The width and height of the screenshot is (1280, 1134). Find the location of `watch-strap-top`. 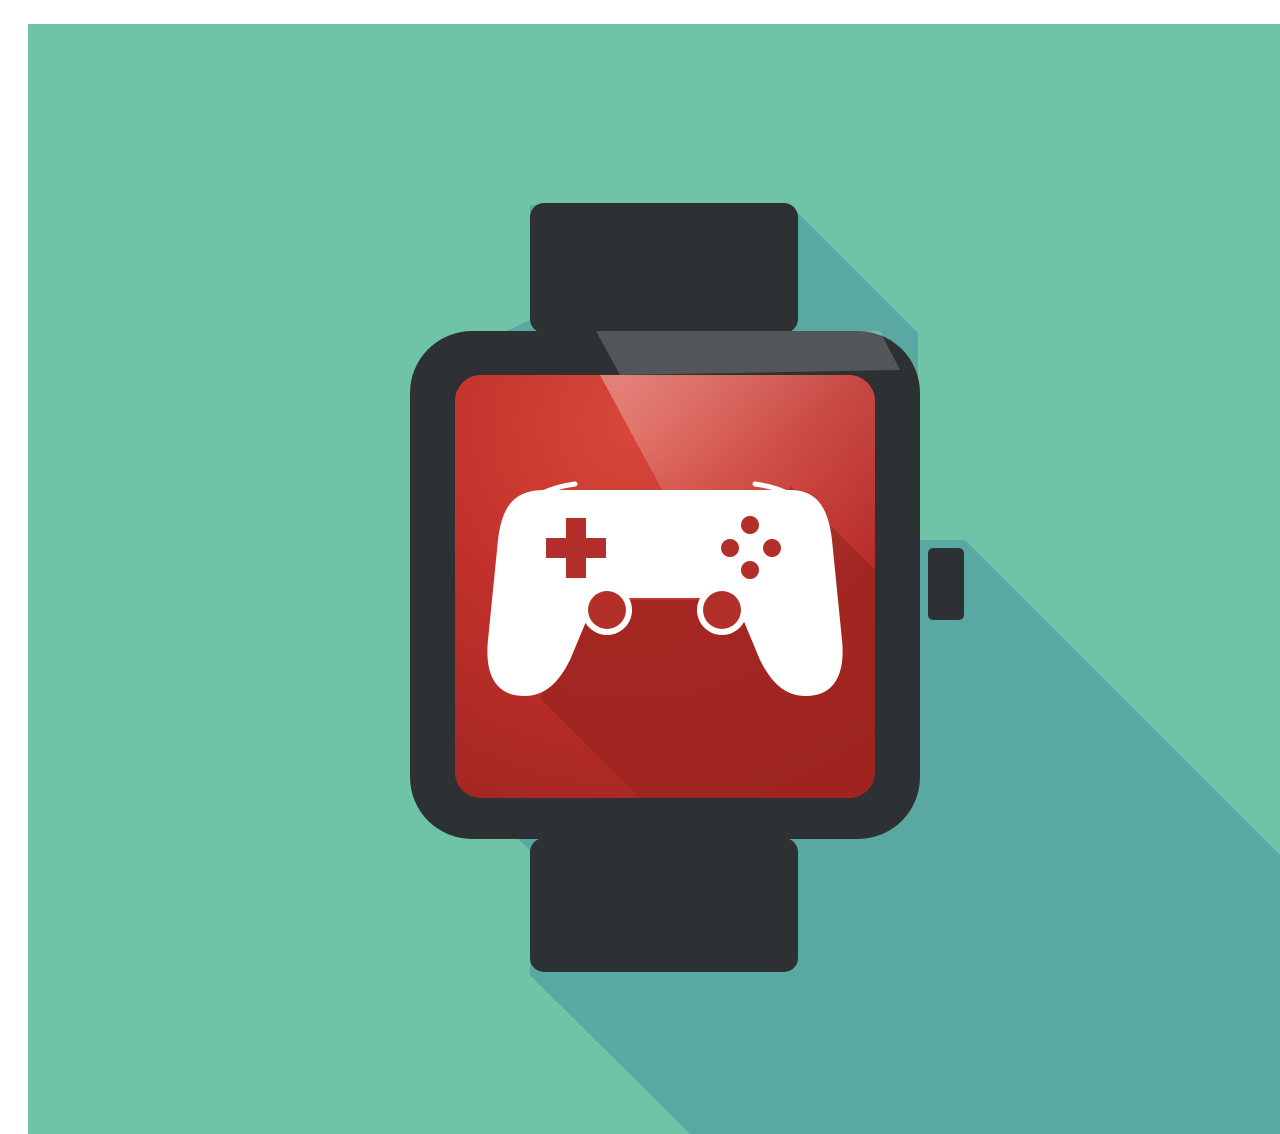

watch-strap-top is located at coordinates (664, 268).